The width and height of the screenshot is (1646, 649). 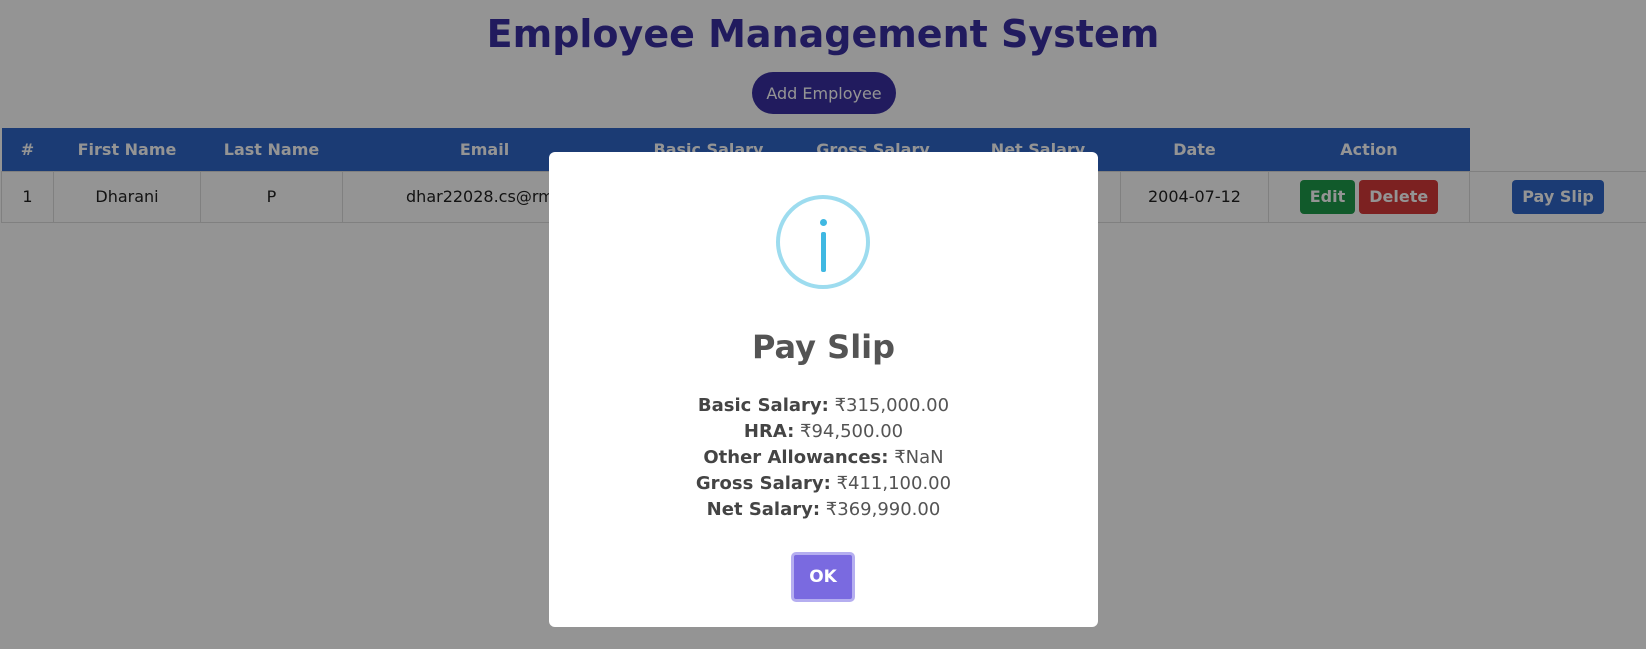 What do you see at coordinates (763, 405) in the screenshot?
I see `detail-label: Basic Salary:` at bounding box center [763, 405].